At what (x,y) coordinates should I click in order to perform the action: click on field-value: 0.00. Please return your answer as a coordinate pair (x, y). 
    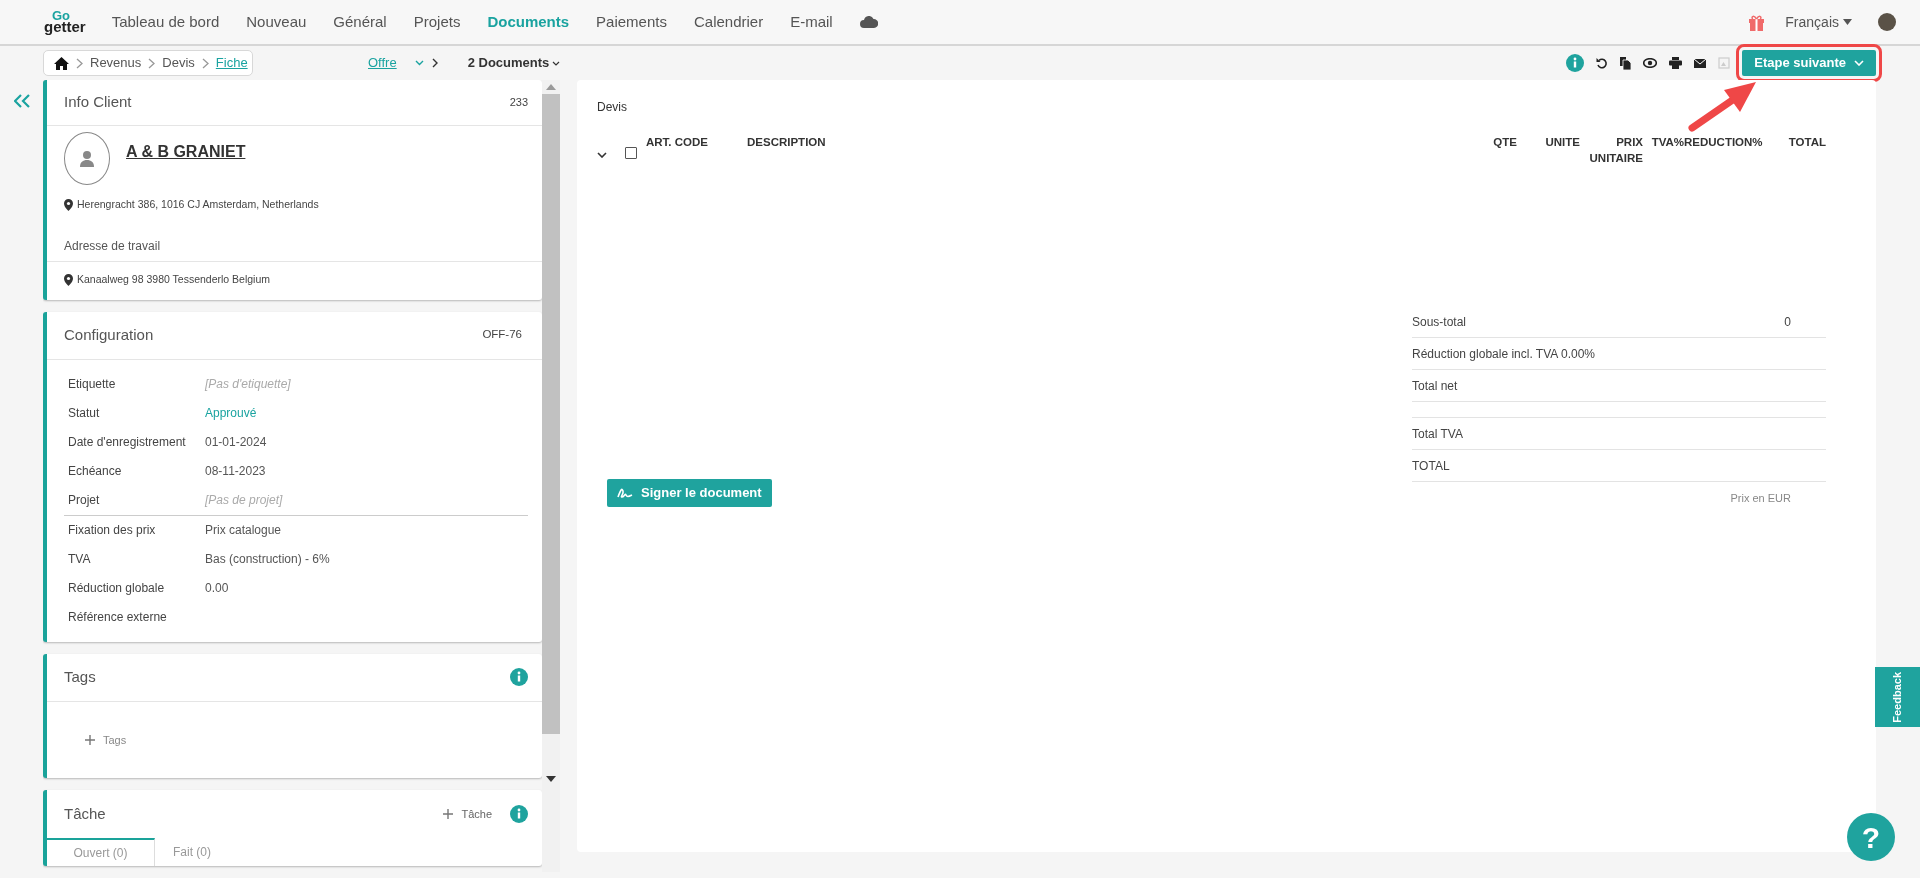
    Looking at the image, I should click on (217, 588).